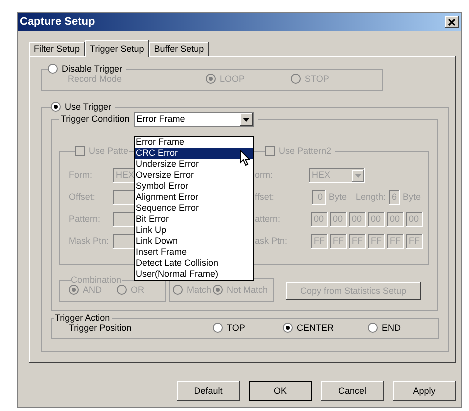  I want to click on dialog-button: Apply, so click(424, 391).